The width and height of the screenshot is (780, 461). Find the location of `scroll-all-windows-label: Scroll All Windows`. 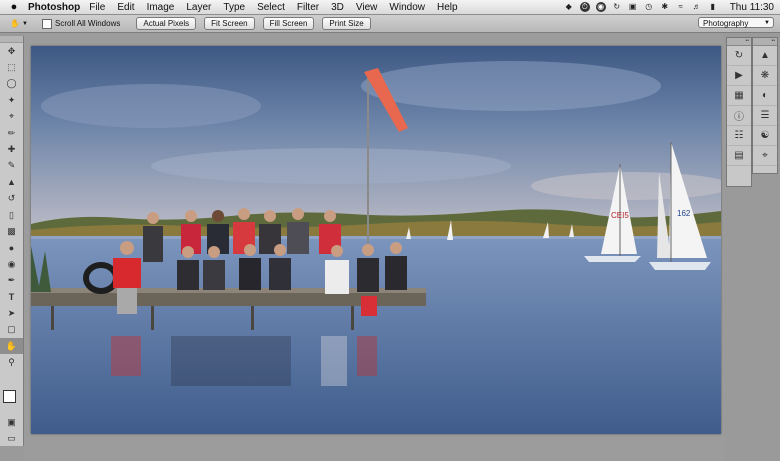

scroll-all-windows-label: Scroll All Windows is located at coordinates (88, 23).